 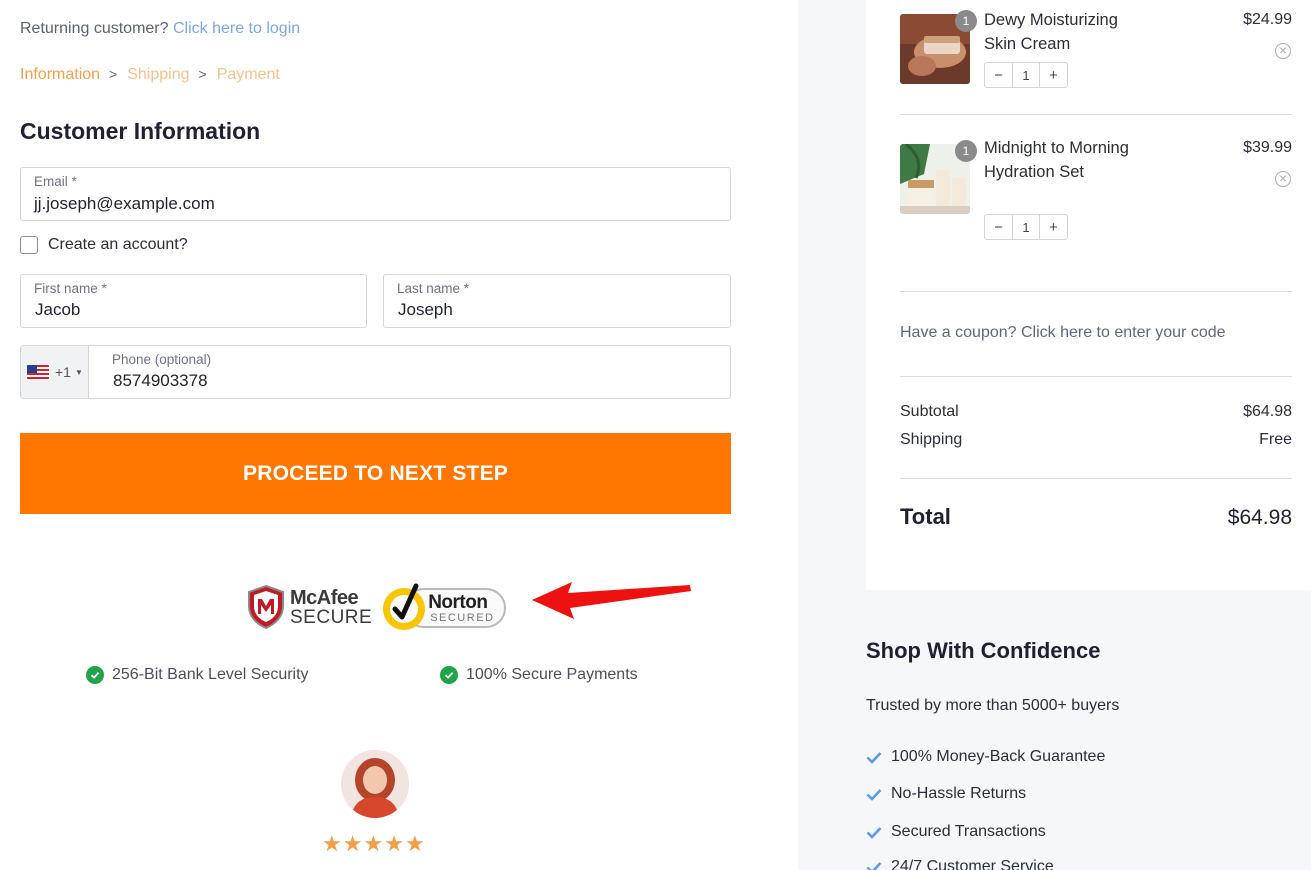 I want to click on phone-value: 8574903378, so click(x=160, y=381).